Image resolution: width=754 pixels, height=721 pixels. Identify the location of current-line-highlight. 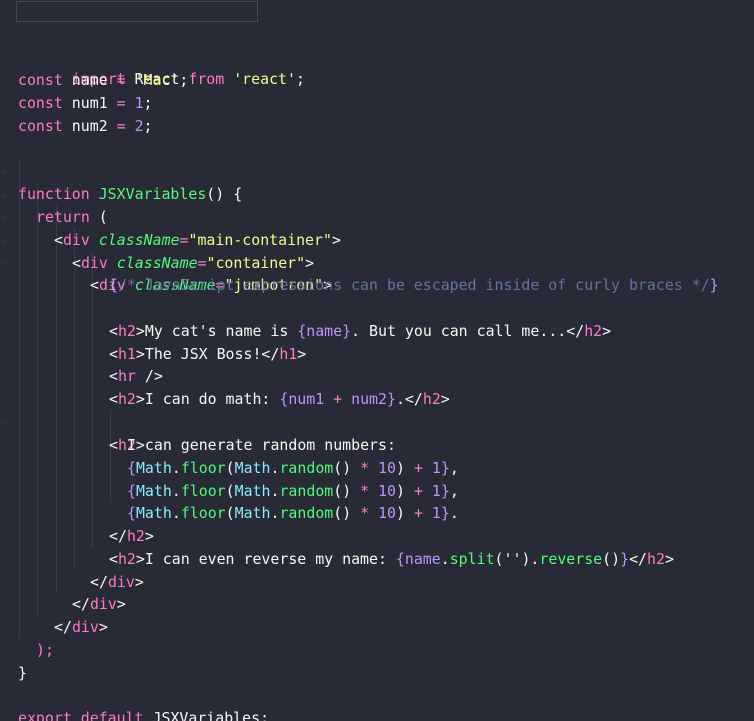
(137, 11).